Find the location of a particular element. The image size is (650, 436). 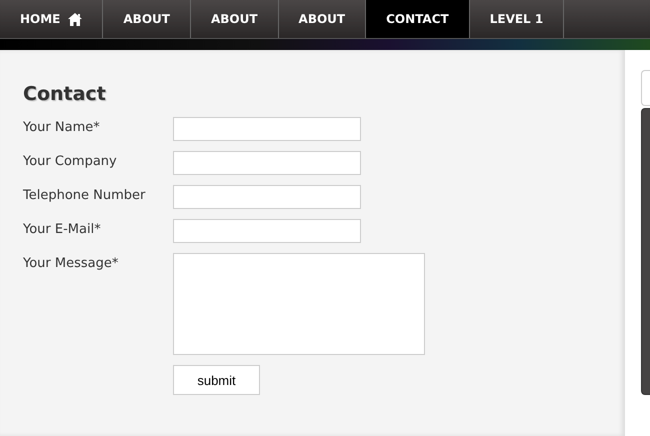

field-label: Your E-Mail* is located at coordinates (62, 229).